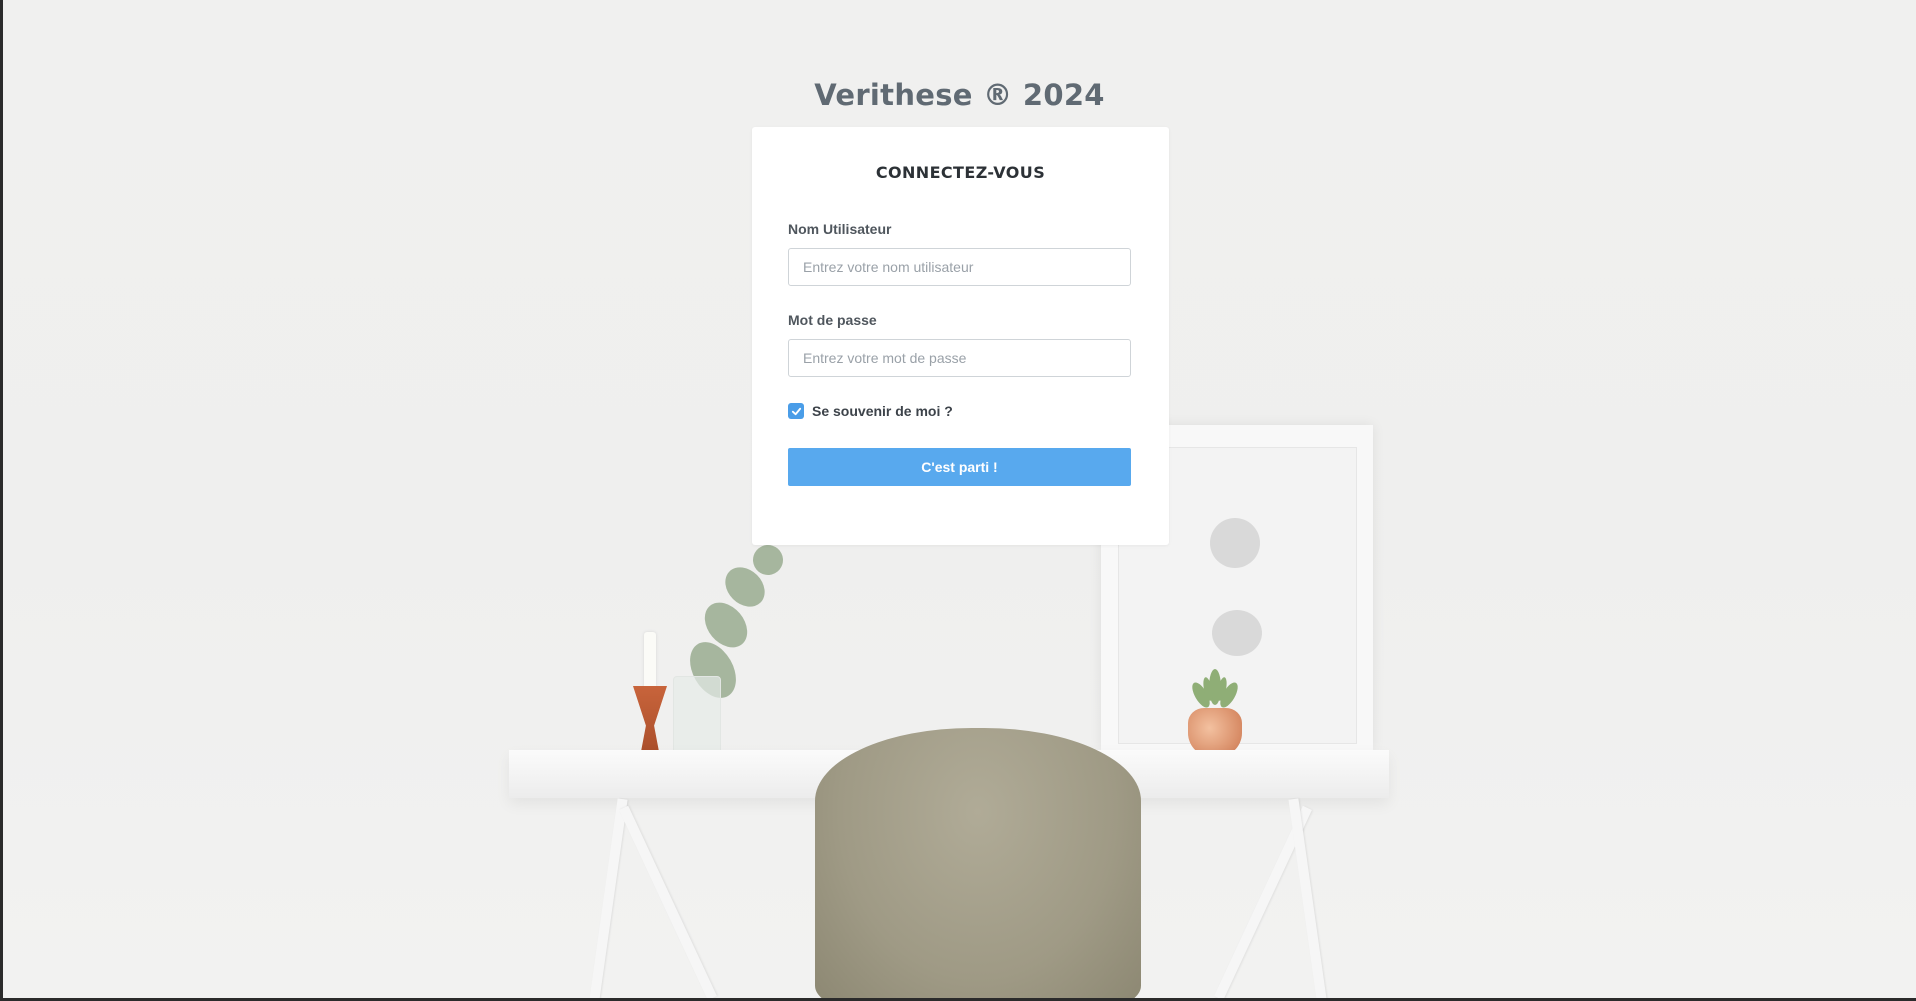 Image resolution: width=1916 pixels, height=1001 pixels. I want to click on remember-me: Se souvenir de moi ?, so click(870, 411).